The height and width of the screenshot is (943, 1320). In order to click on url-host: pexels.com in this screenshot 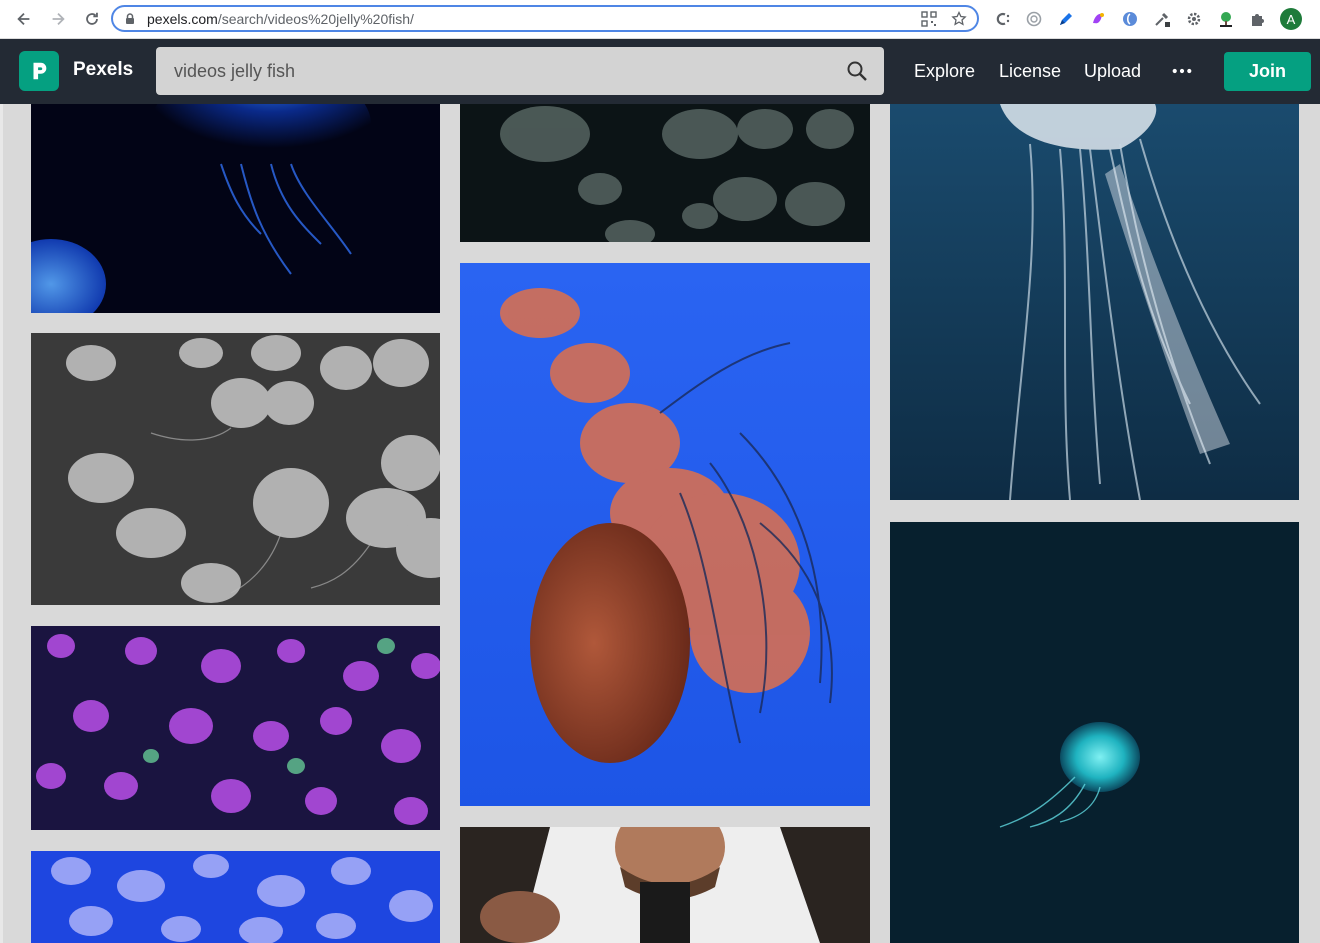, I will do `click(182, 18)`.